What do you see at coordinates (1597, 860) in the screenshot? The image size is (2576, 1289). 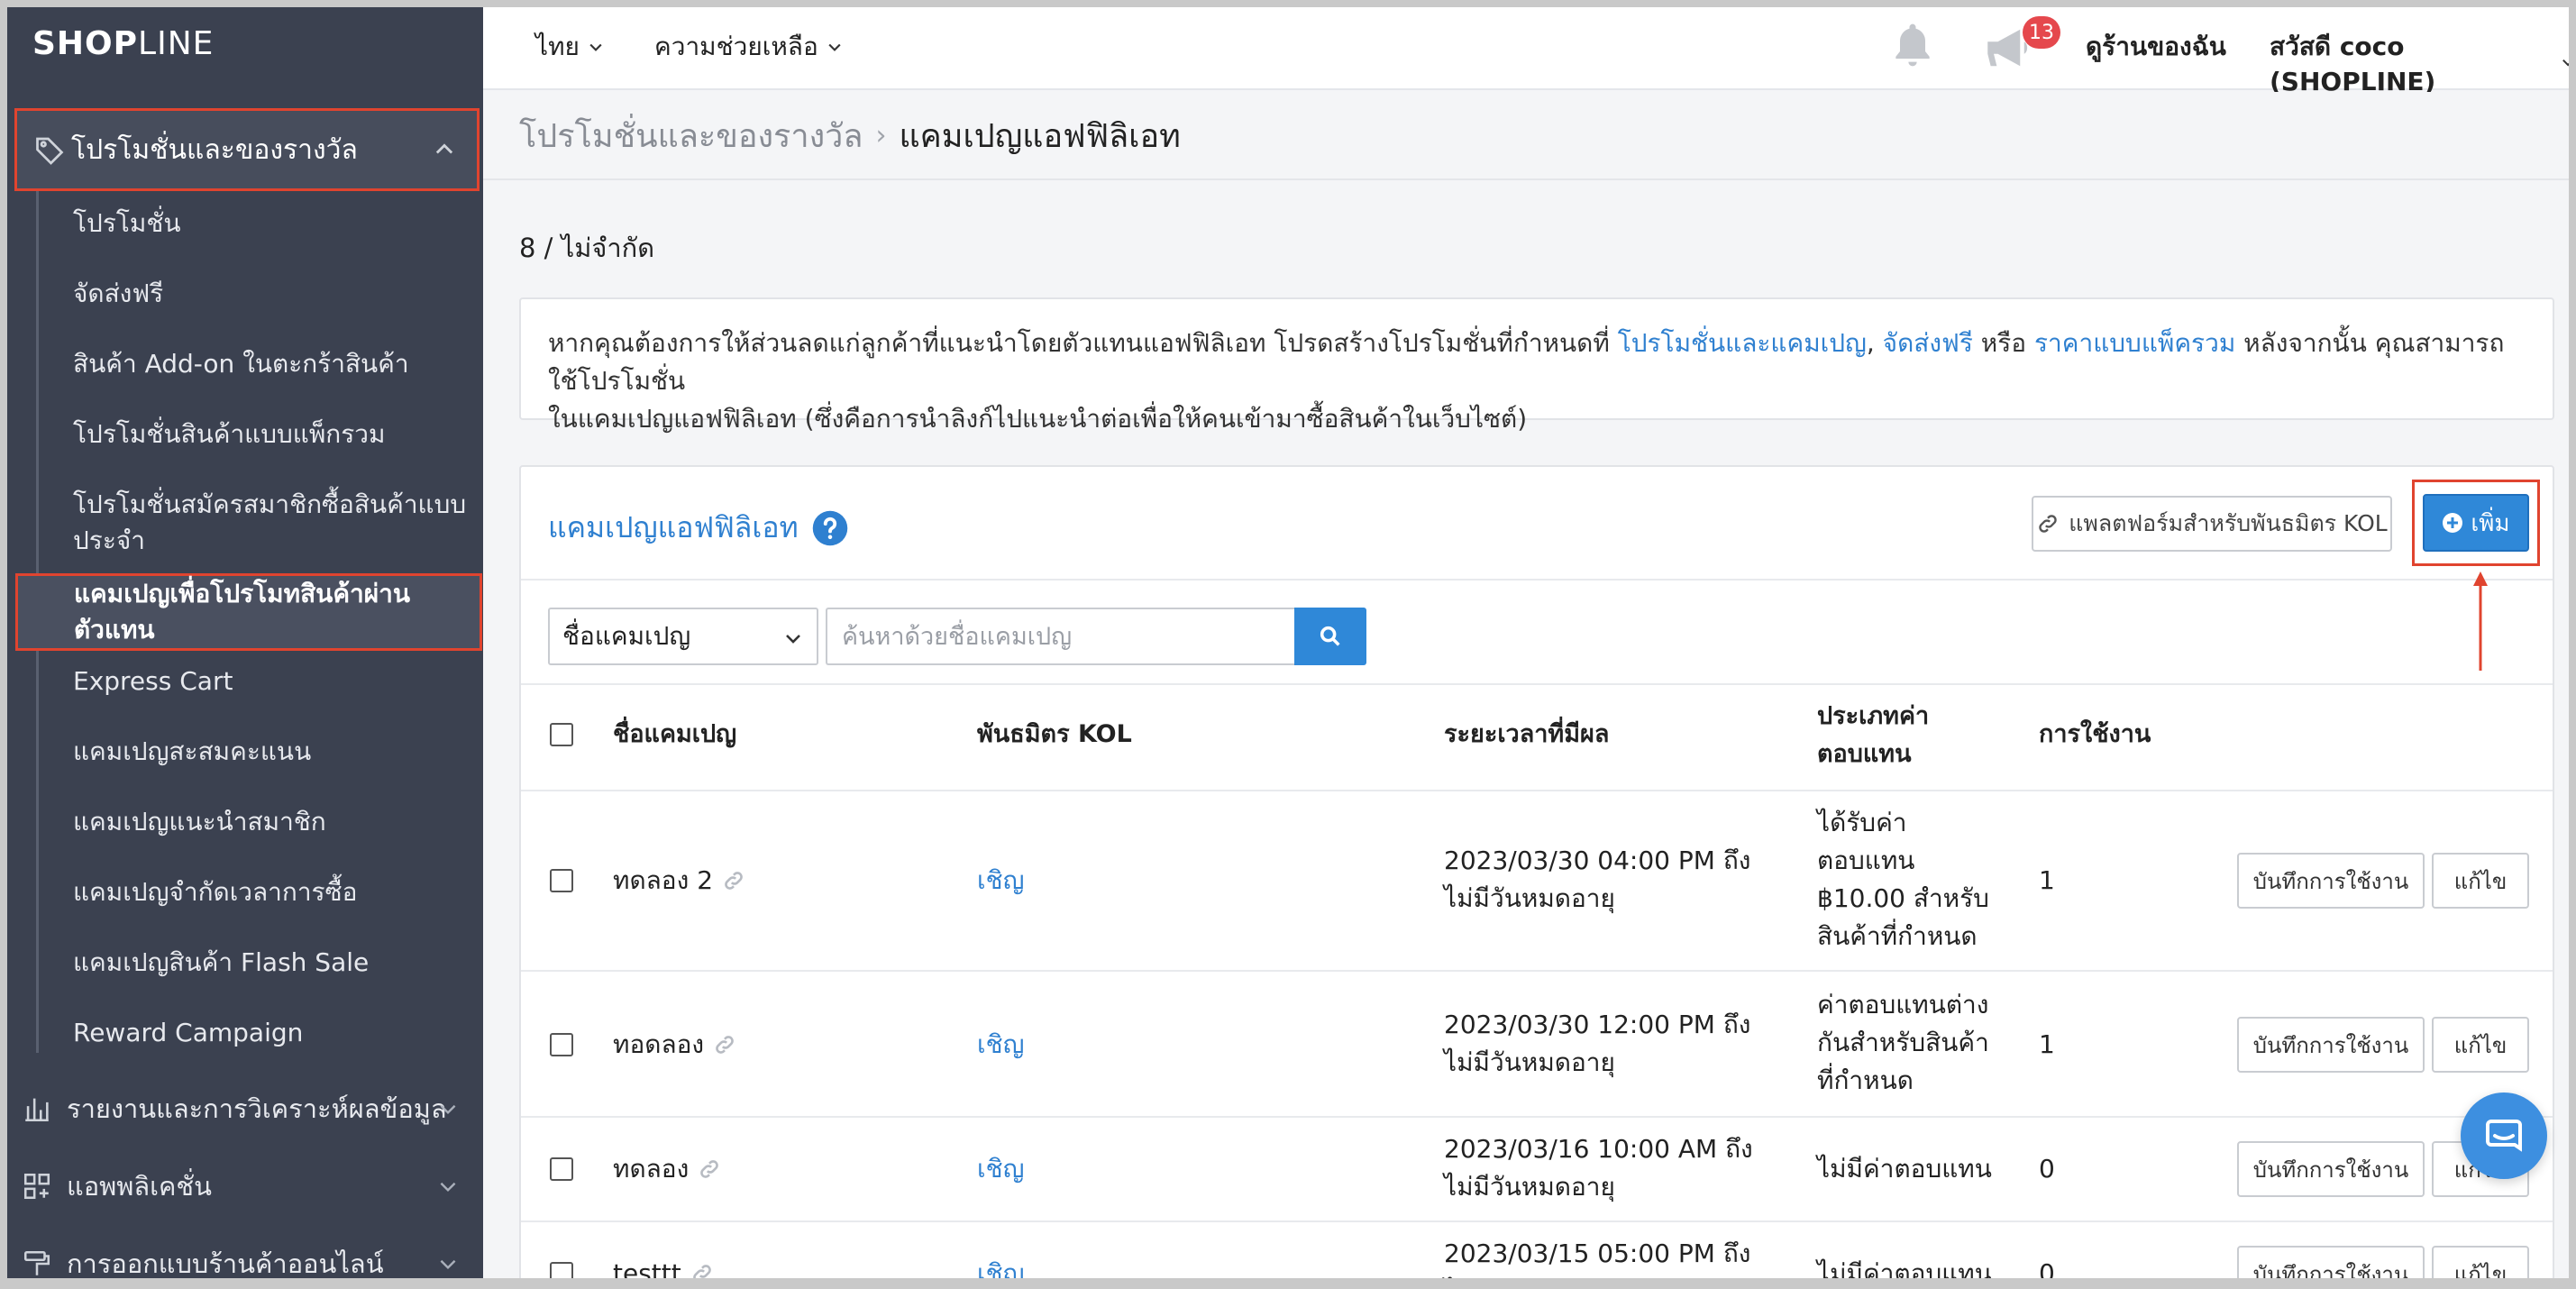 I see `period-start: 2023/03/30 04:00 PM ถึง` at bounding box center [1597, 860].